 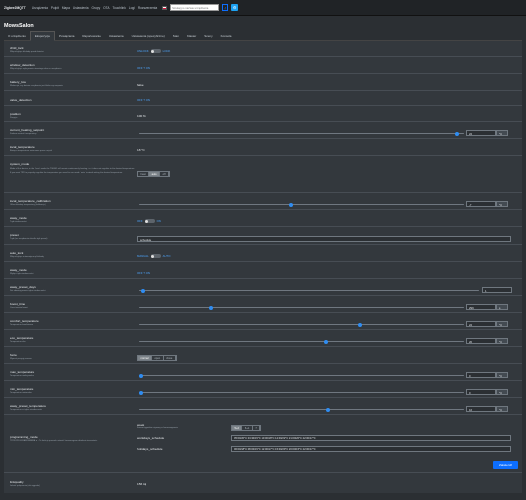 I want to click on force-normal: normal, so click(x=145, y=358).